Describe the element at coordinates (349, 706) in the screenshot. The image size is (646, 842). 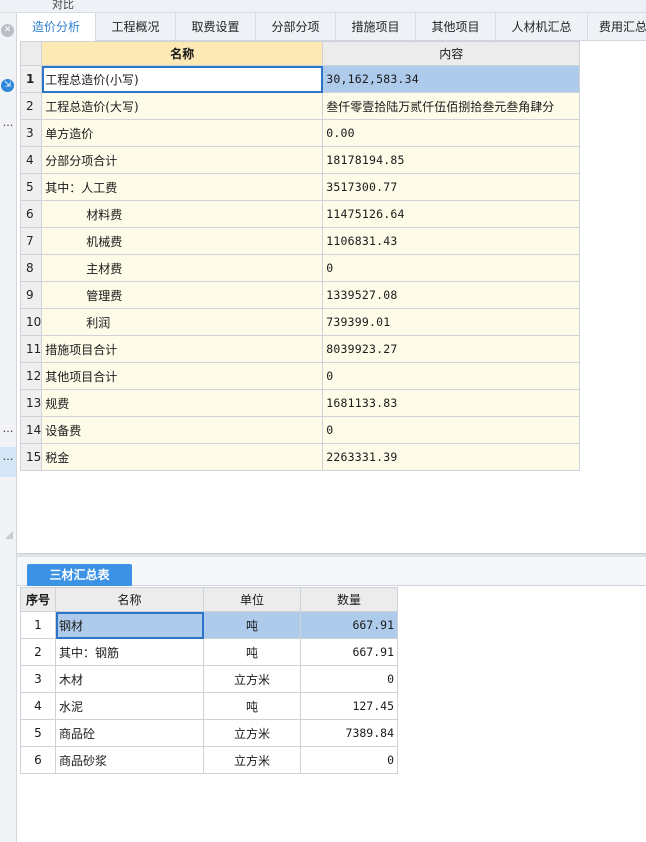
I see `quantity-cell: 127.45` at that location.